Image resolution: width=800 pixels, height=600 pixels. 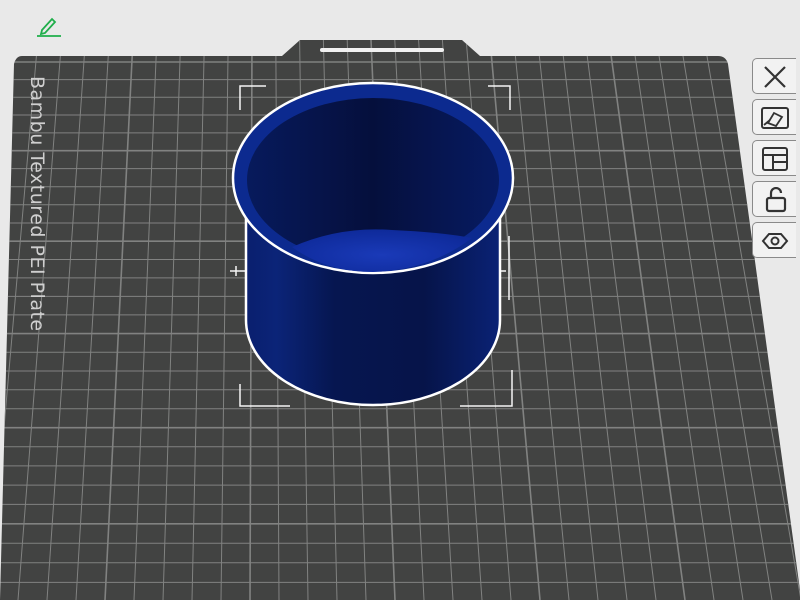 I want to click on arrange-icon, so click(x=775, y=159).